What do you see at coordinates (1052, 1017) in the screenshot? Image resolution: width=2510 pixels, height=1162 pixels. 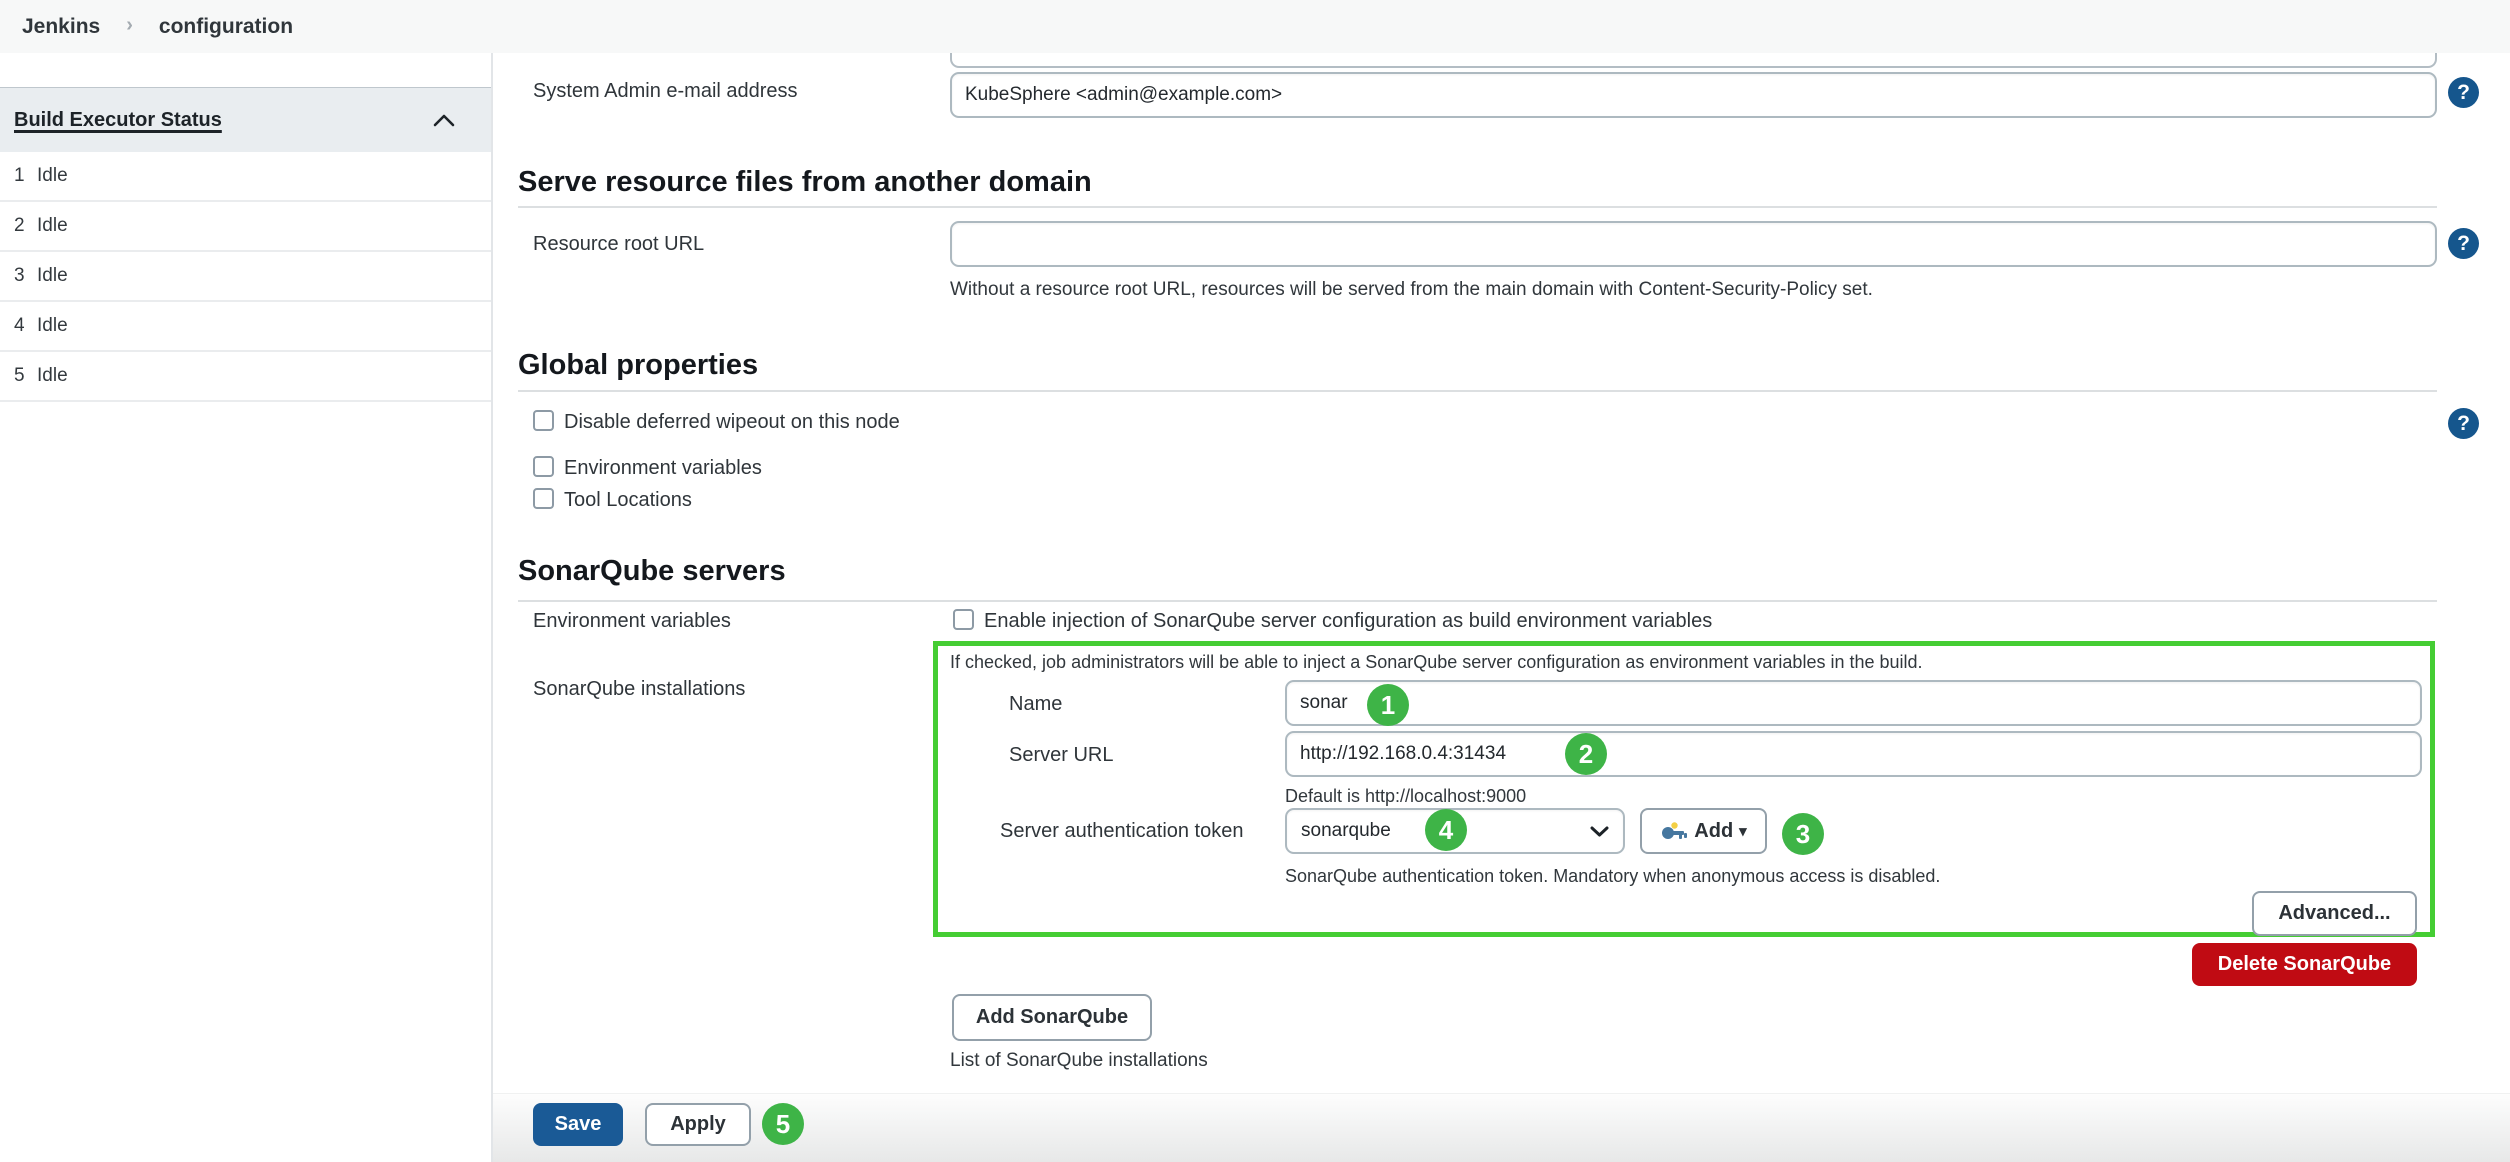 I see `add-sonarqube-button: Add SonarQube` at bounding box center [1052, 1017].